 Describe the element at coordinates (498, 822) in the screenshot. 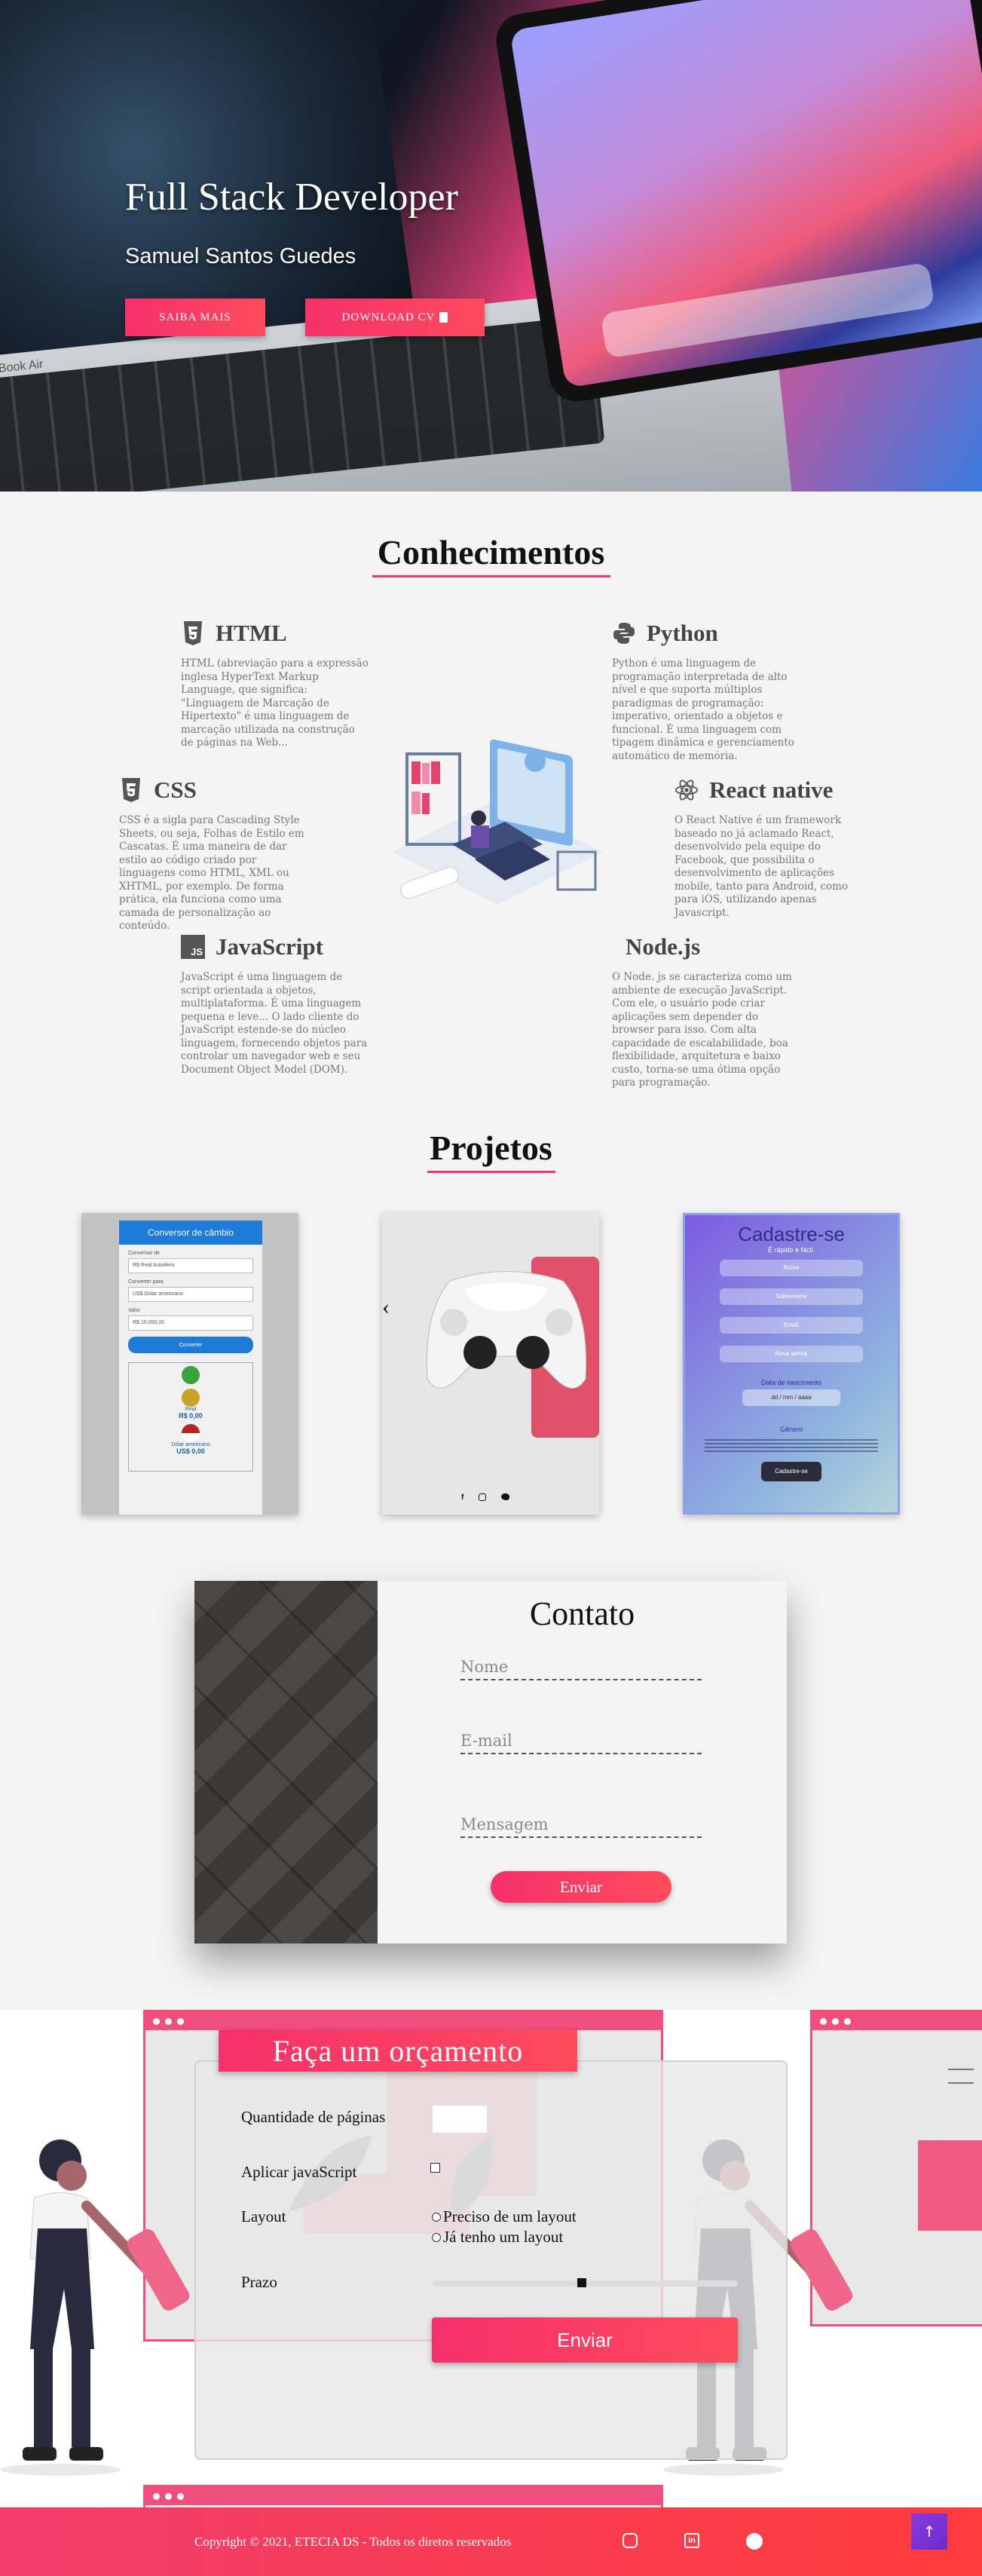

I see `study-illustration` at that location.